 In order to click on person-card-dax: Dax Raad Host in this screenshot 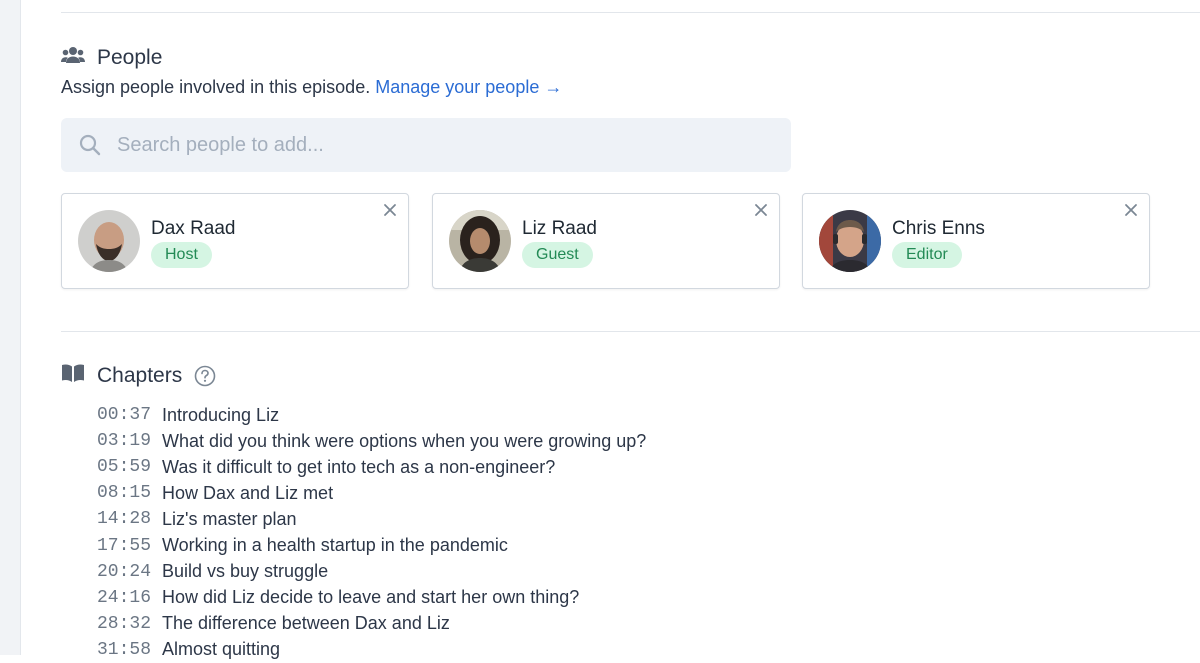, I will do `click(235, 241)`.